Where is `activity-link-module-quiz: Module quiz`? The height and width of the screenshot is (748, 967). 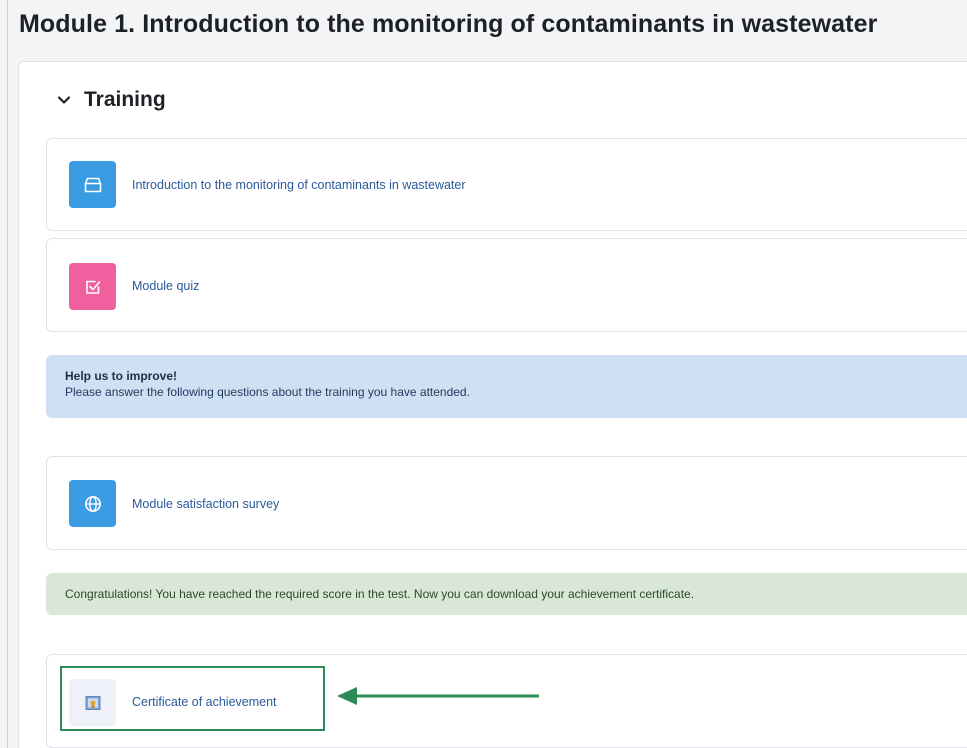
activity-link-module-quiz: Module quiz is located at coordinates (165, 286).